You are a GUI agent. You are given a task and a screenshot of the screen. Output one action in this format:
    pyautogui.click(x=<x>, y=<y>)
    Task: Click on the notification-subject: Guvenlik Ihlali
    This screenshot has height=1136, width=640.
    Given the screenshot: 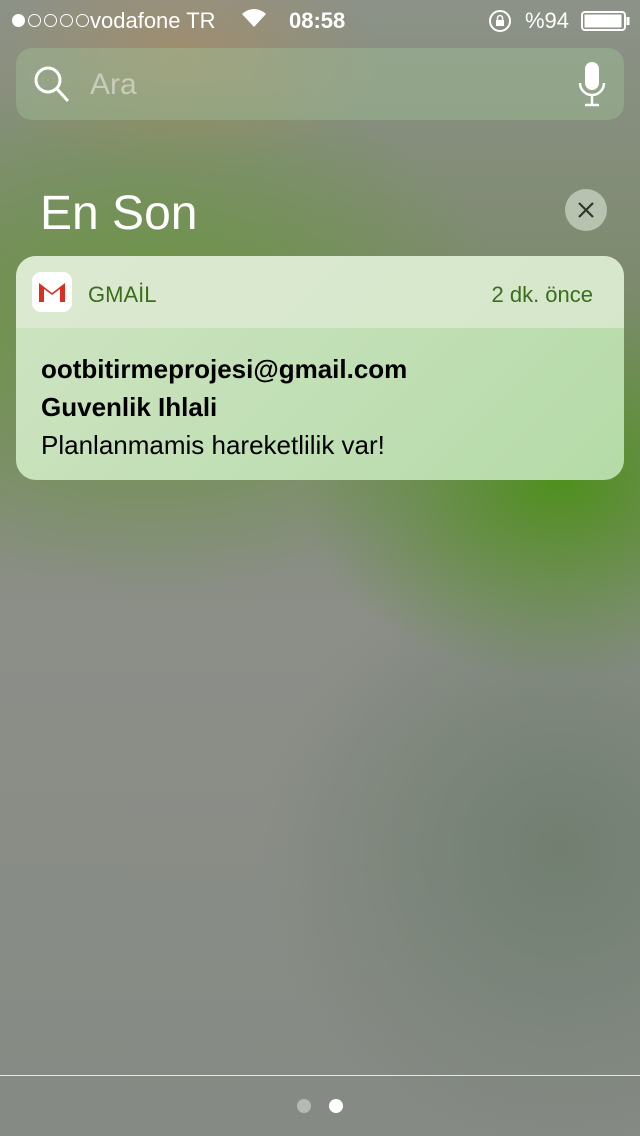 What is the action you would take?
    pyautogui.click(x=129, y=407)
    